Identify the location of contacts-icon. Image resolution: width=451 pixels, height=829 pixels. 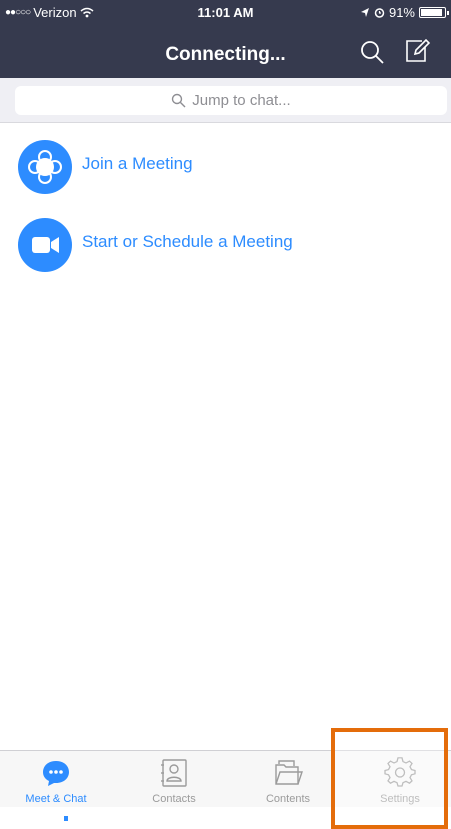
(174, 773).